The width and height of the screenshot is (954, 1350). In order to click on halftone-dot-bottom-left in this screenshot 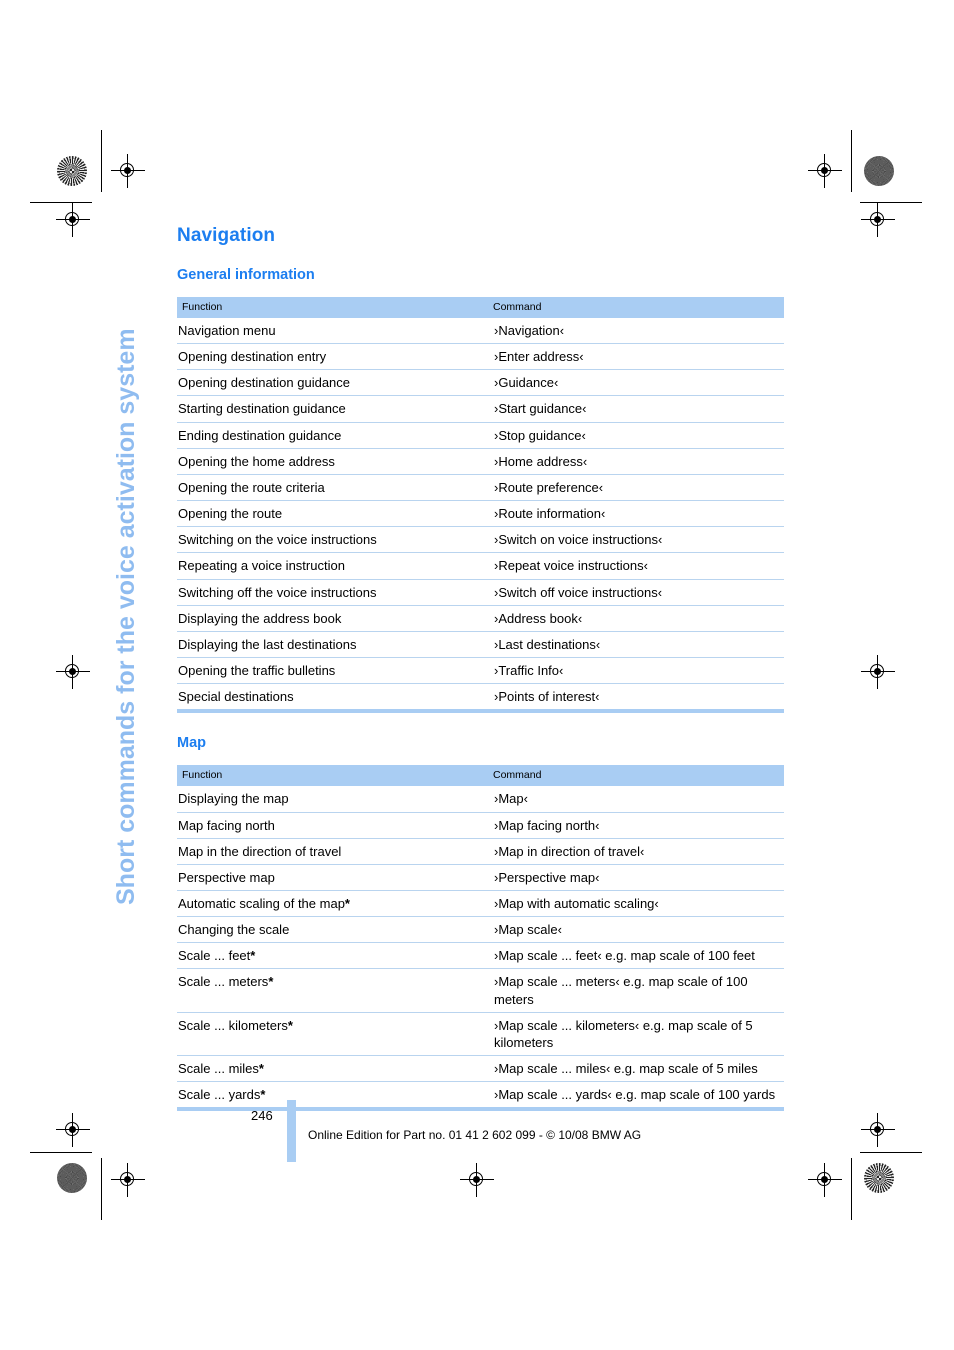, I will do `click(72, 1178)`.